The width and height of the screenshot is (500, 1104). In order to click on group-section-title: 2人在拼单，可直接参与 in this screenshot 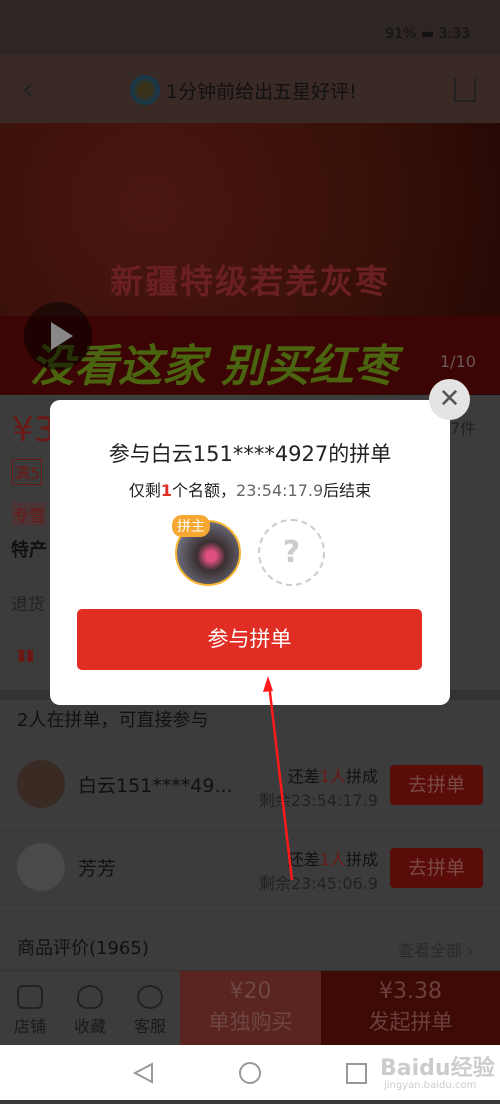, I will do `click(113, 720)`.